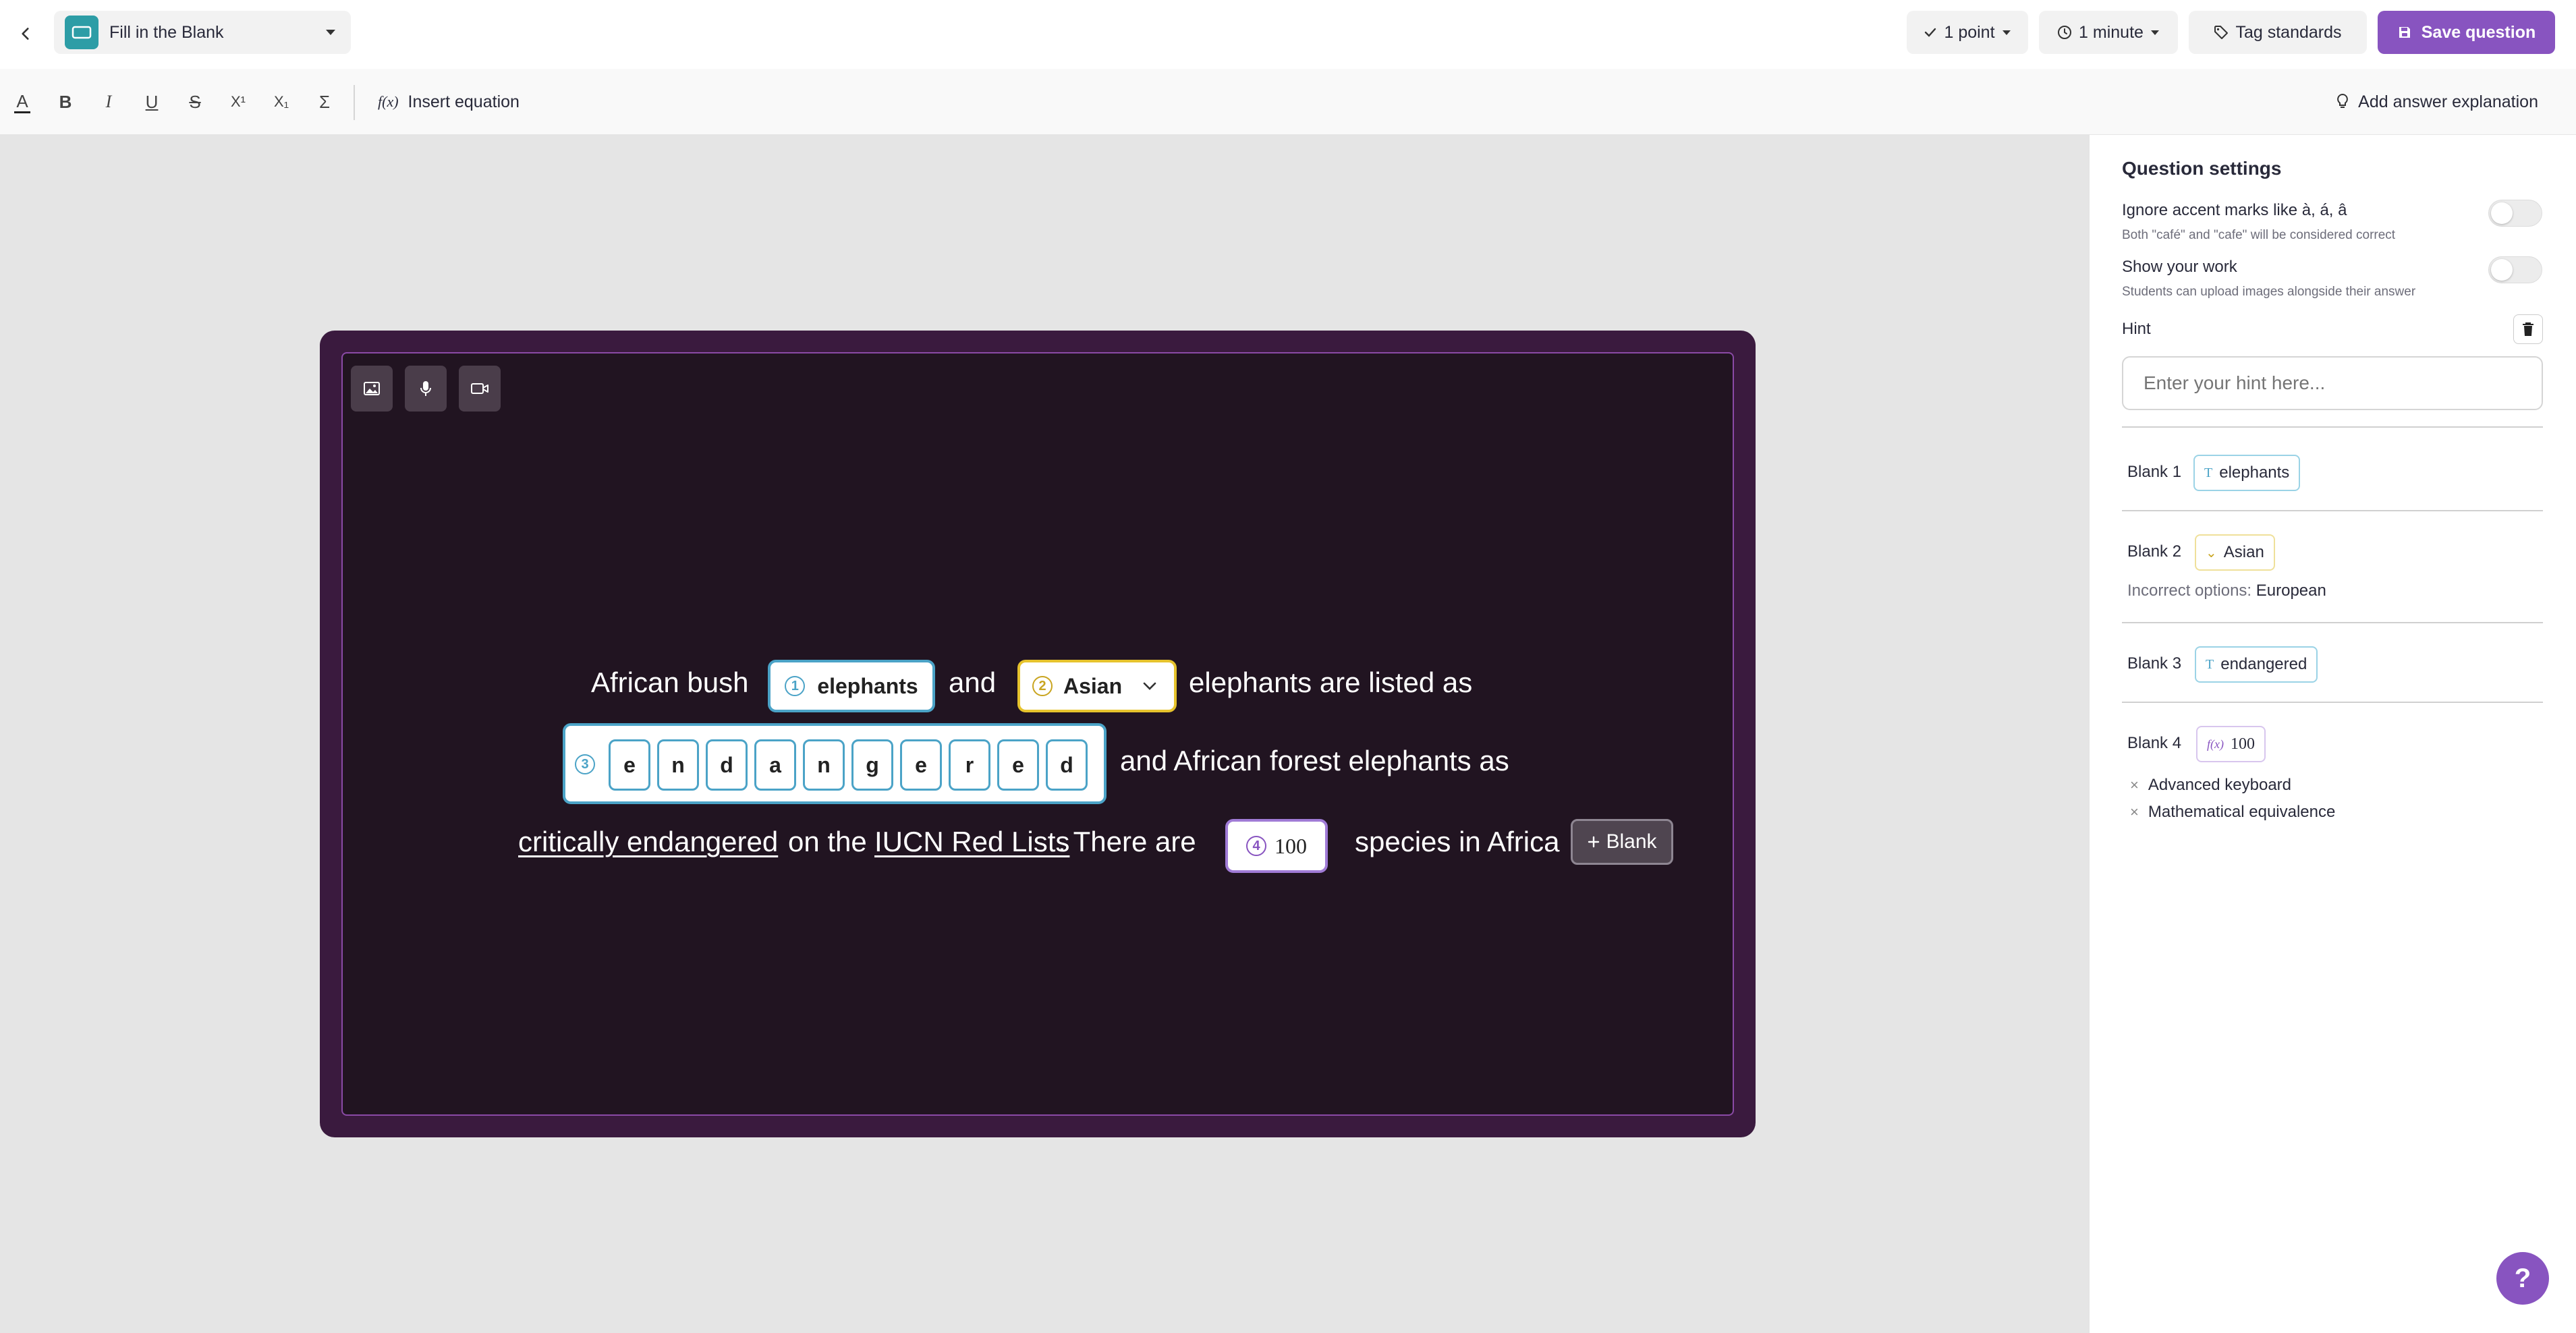  What do you see at coordinates (795, 686) in the screenshot?
I see `blank-number-badge: 1` at bounding box center [795, 686].